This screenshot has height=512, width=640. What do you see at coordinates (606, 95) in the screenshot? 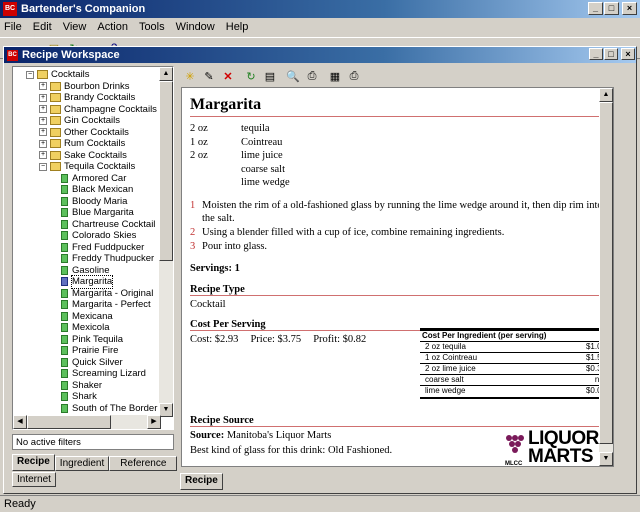
I see `content-scroll-up: ▲` at bounding box center [606, 95].